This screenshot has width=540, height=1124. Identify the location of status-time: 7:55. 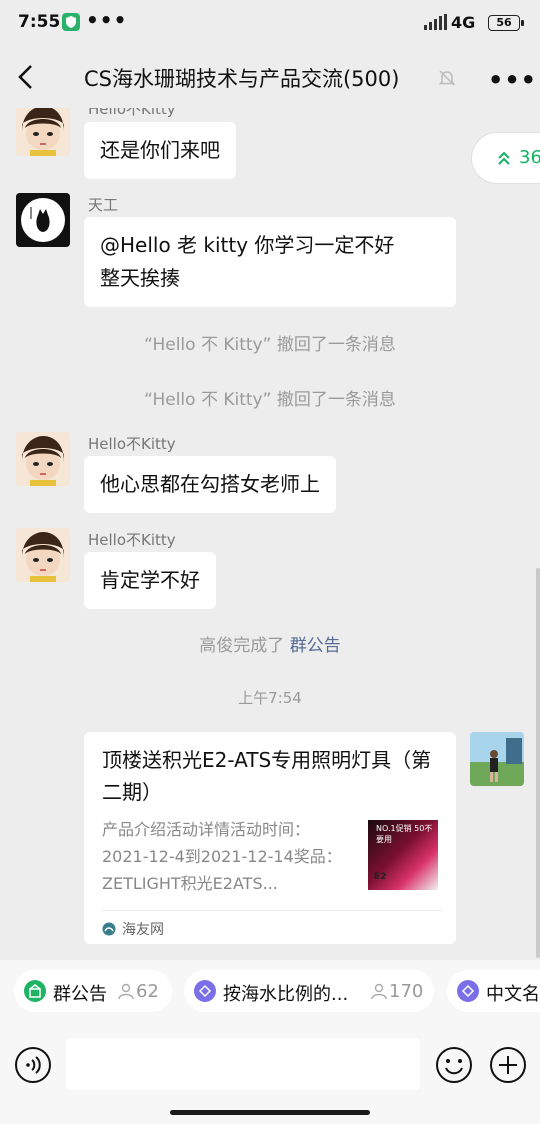
(39, 22).